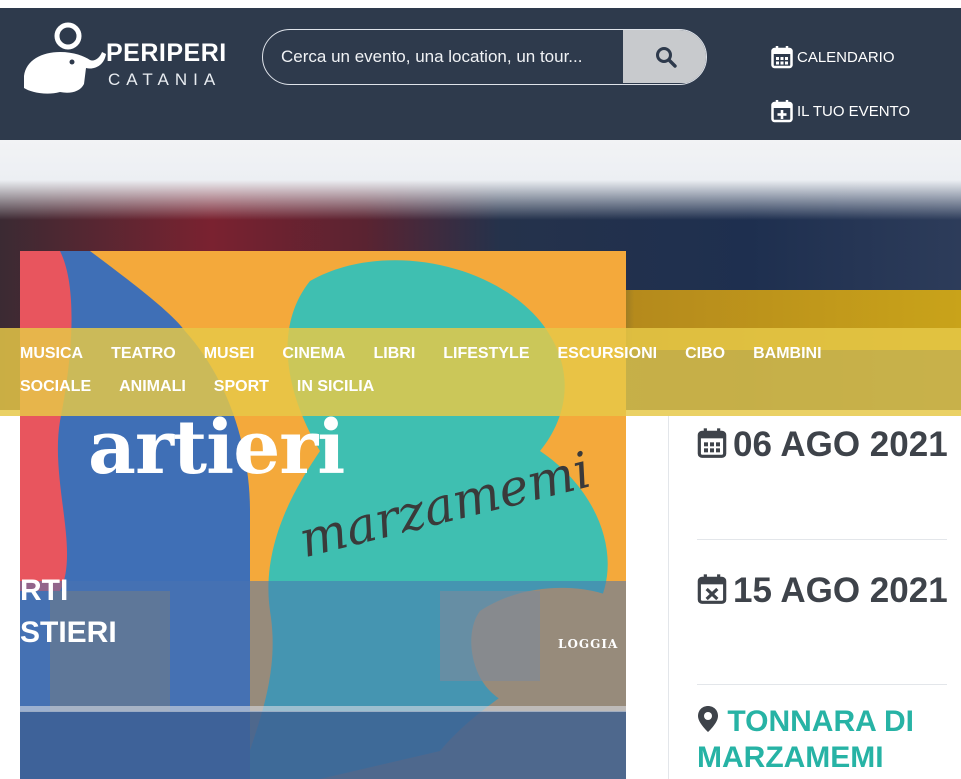 The image size is (961, 779). I want to click on brand-subtitle: CATANIA, so click(165, 79).